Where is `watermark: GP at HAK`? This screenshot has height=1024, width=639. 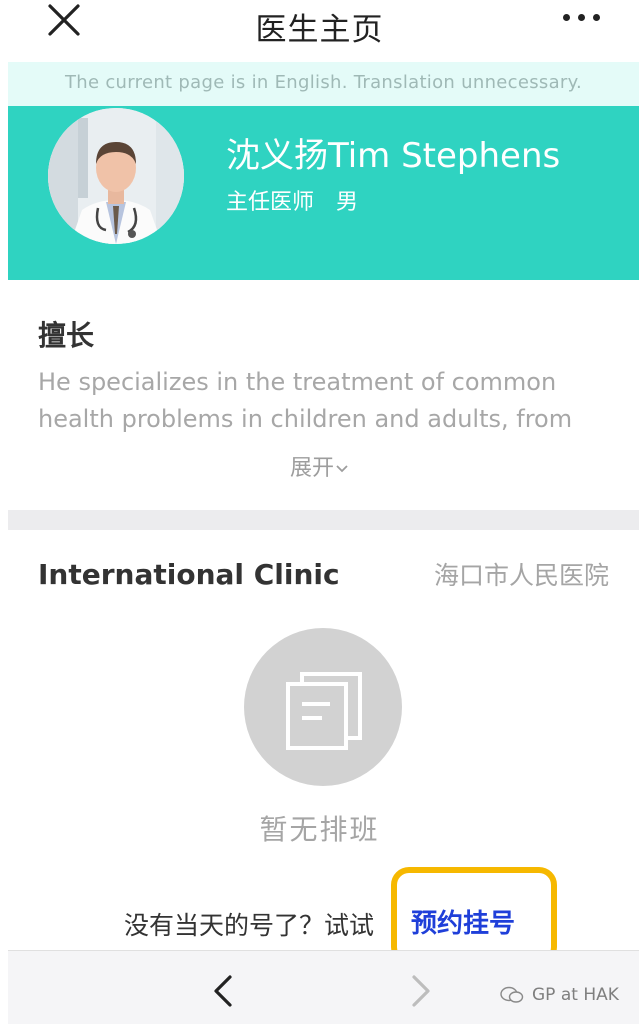
watermark: GP at HAK is located at coordinates (559, 995).